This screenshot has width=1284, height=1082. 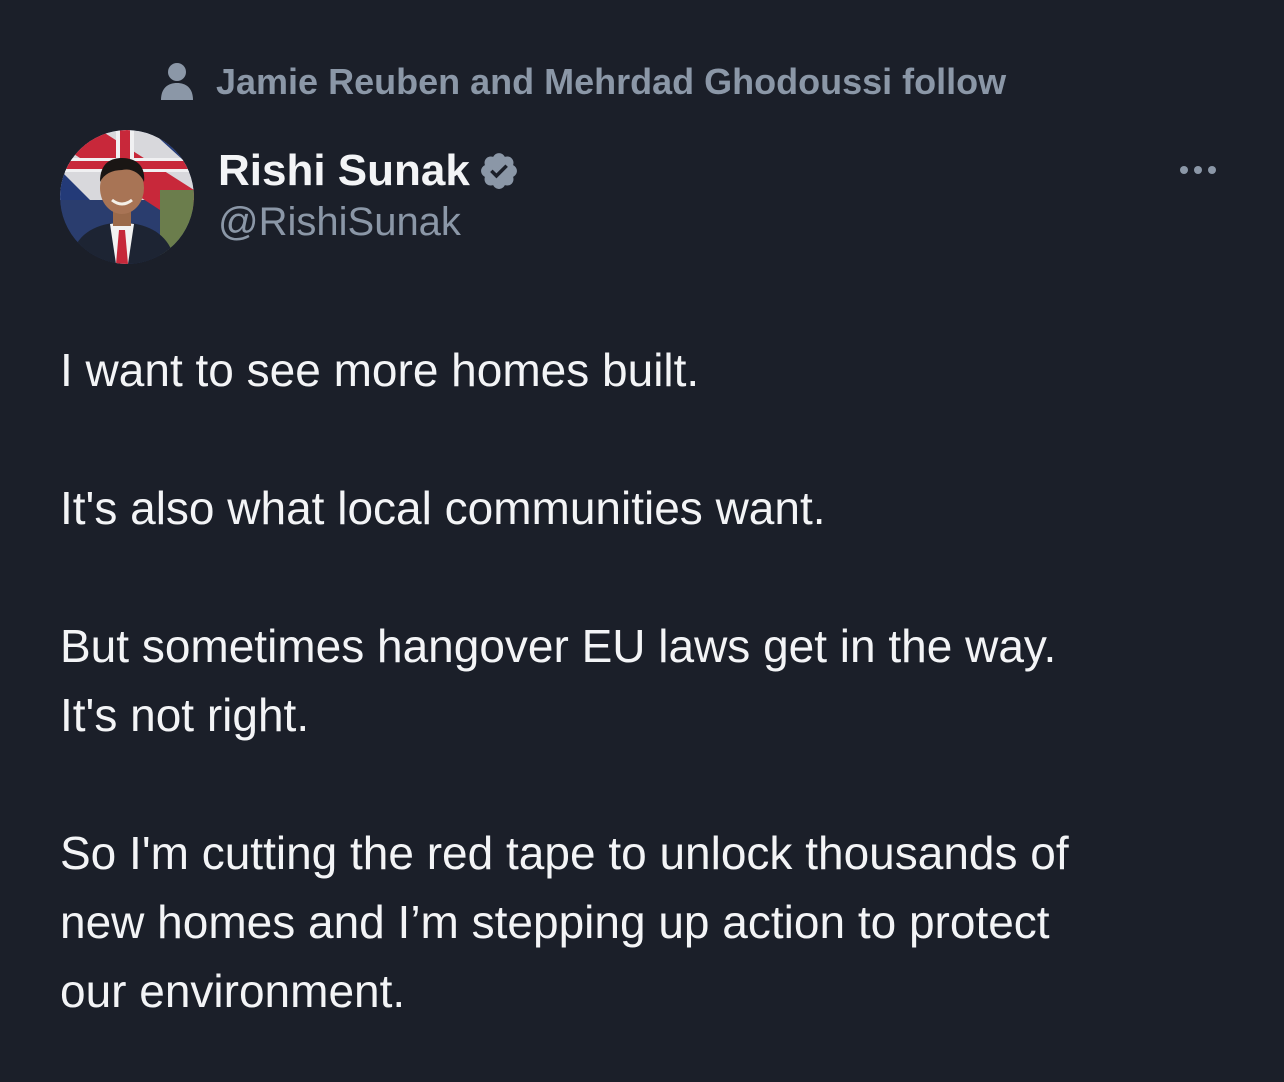 What do you see at coordinates (443, 508) in the screenshot?
I see `tweet-paragraph: It's also what local communities want.` at bounding box center [443, 508].